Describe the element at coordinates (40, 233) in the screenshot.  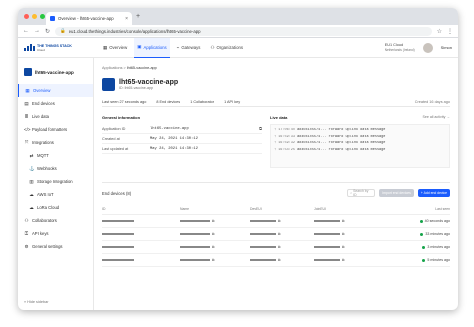
I see `sidebar-item-label: API keys` at that location.